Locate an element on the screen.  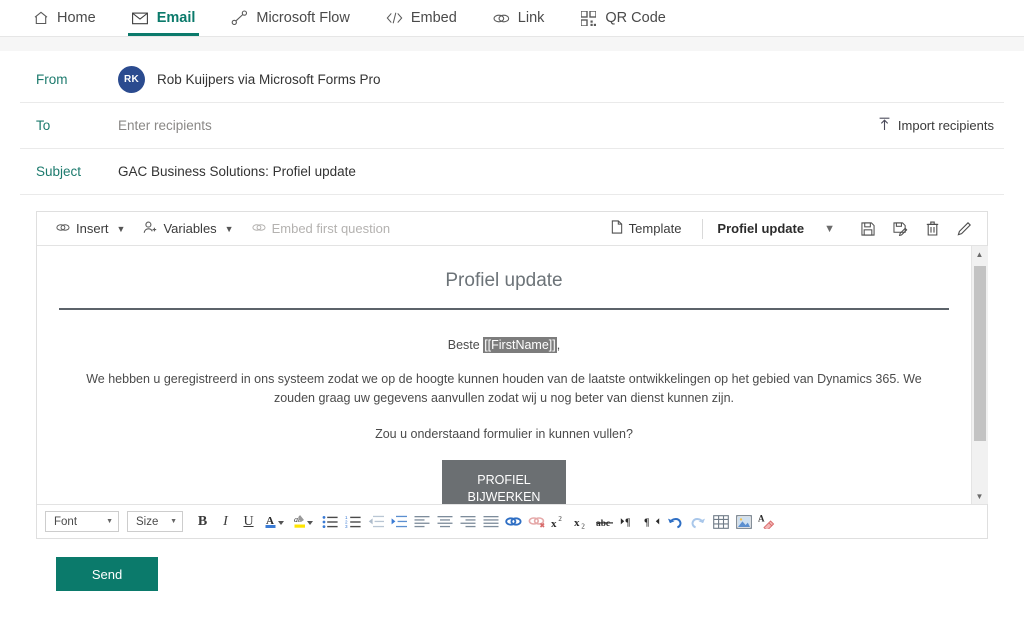
page-top-spacer is located at coordinates (512, 44).